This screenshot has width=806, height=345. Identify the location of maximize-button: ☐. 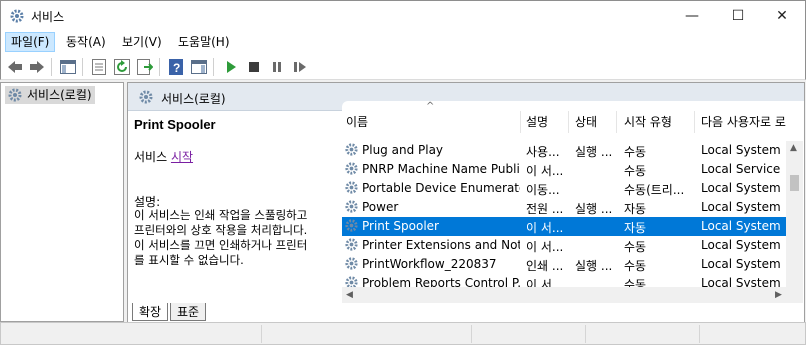
(738, 16).